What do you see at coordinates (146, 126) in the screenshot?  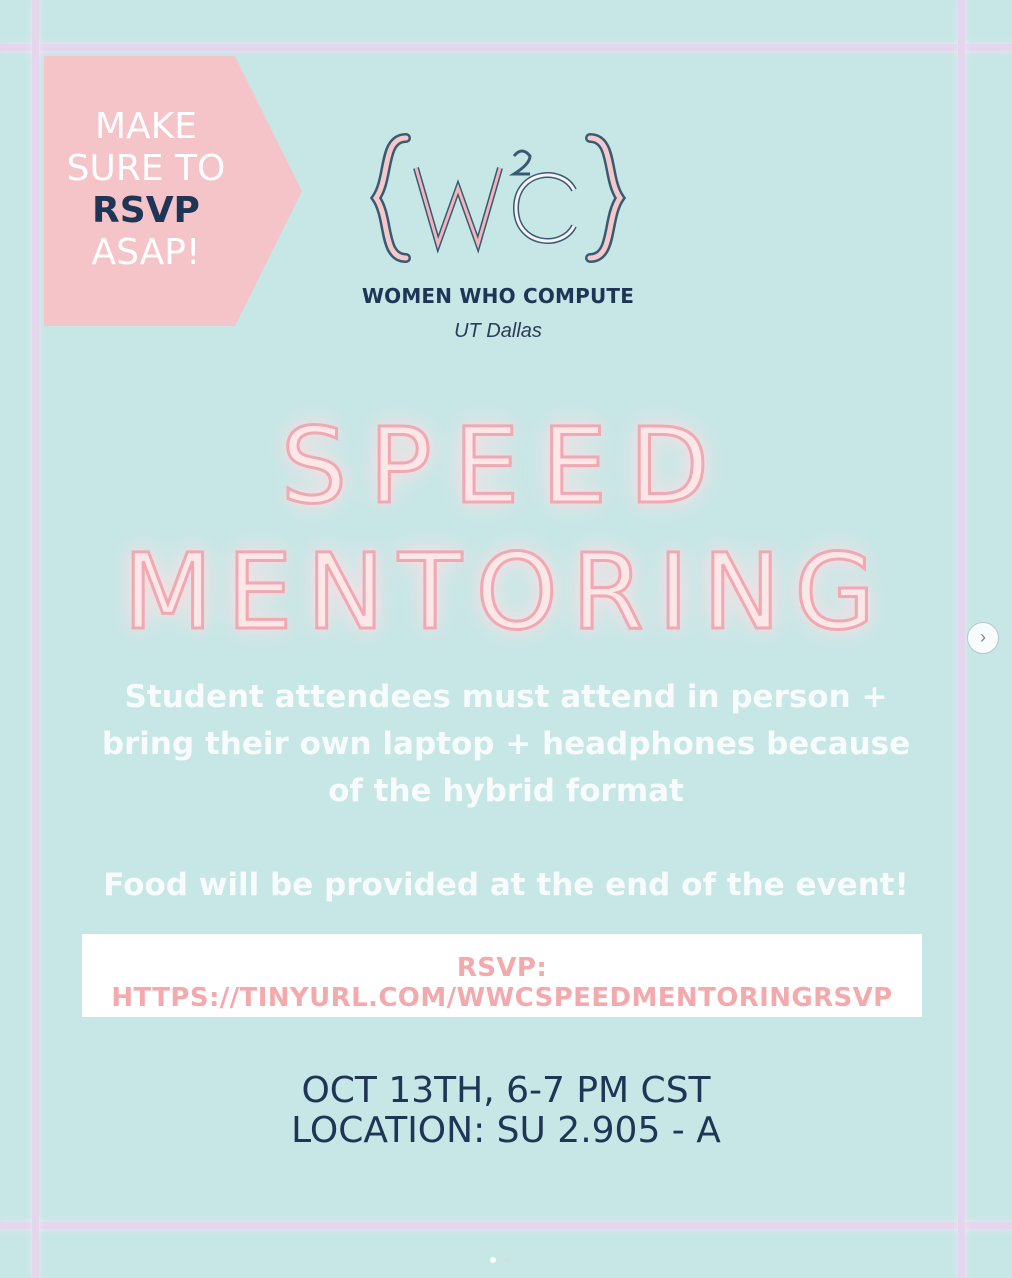 I see `banner-line-1: MAKE` at bounding box center [146, 126].